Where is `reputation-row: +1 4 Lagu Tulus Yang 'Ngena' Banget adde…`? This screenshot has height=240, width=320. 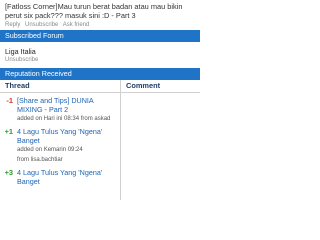 reputation-row: +1 4 Lagu Tulus Yang 'Ngena' Banget adde… is located at coordinates (60, 144).